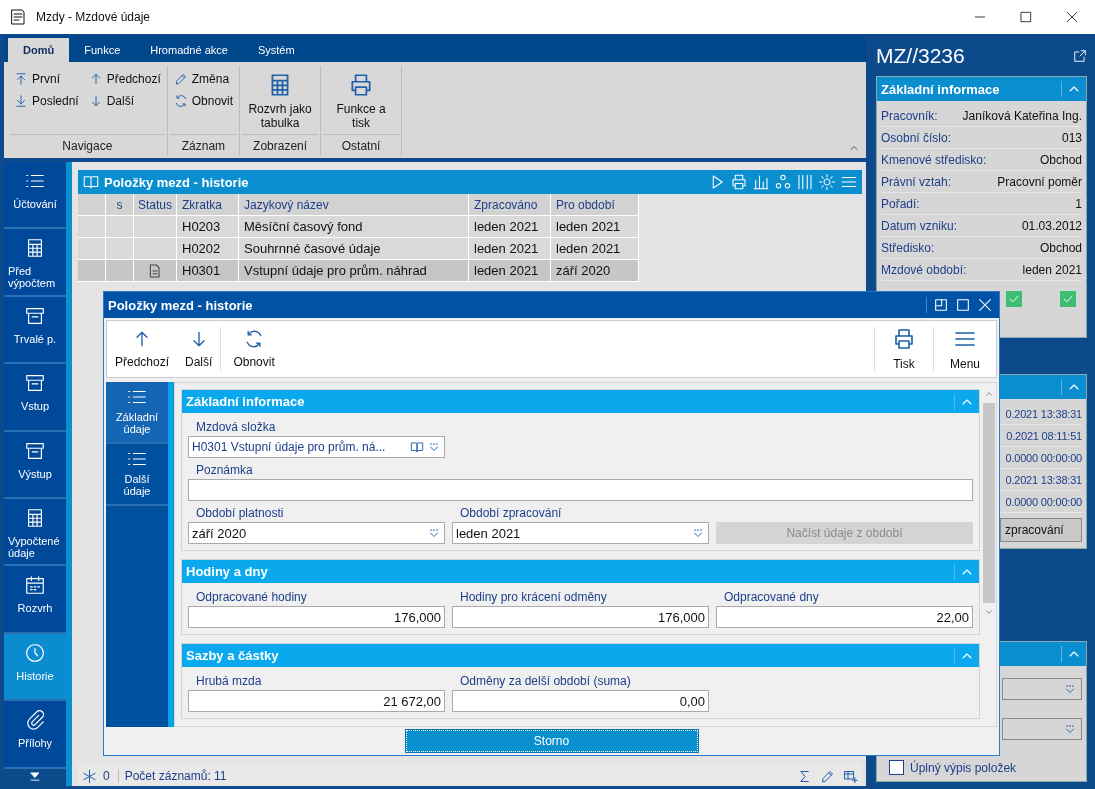 The height and width of the screenshot is (789, 1095). What do you see at coordinates (316, 533) in the screenshot?
I see `dropdown-field: září 2020` at bounding box center [316, 533].